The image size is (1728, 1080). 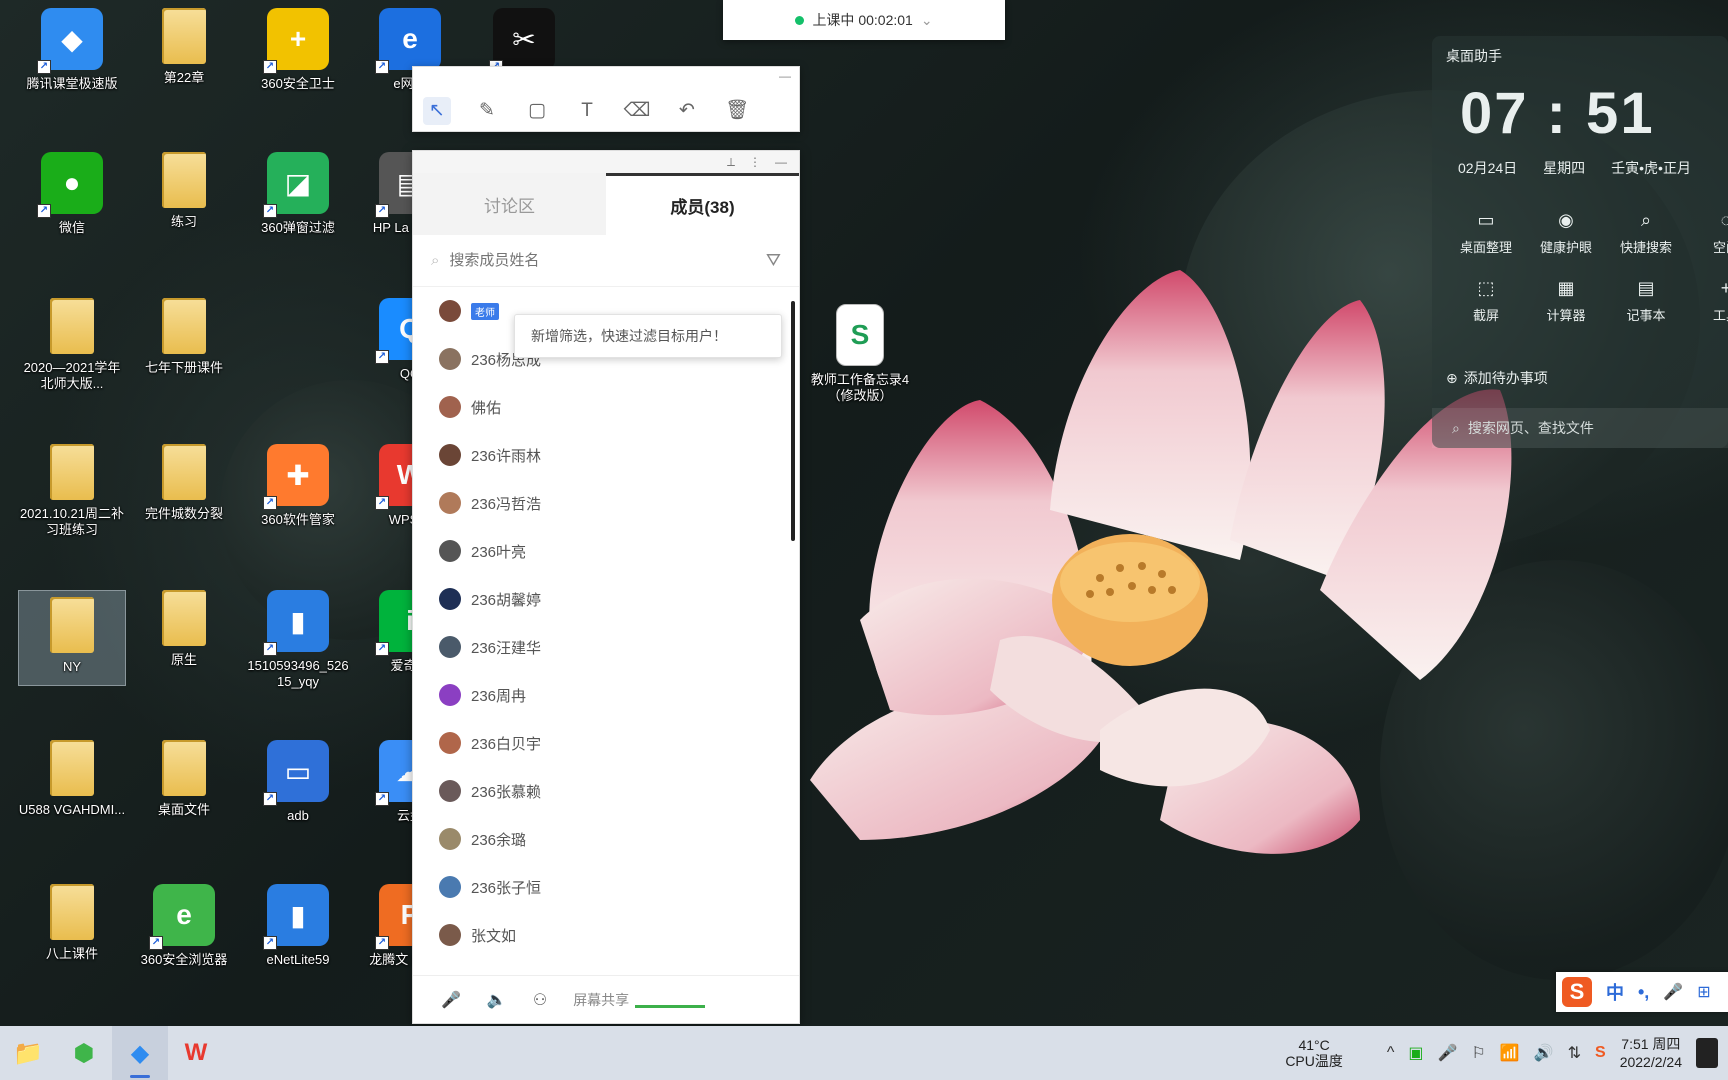 What do you see at coordinates (196, 1053) in the screenshot?
I see `taskbar-app-wps: W` at bounding box center [196, 1053].